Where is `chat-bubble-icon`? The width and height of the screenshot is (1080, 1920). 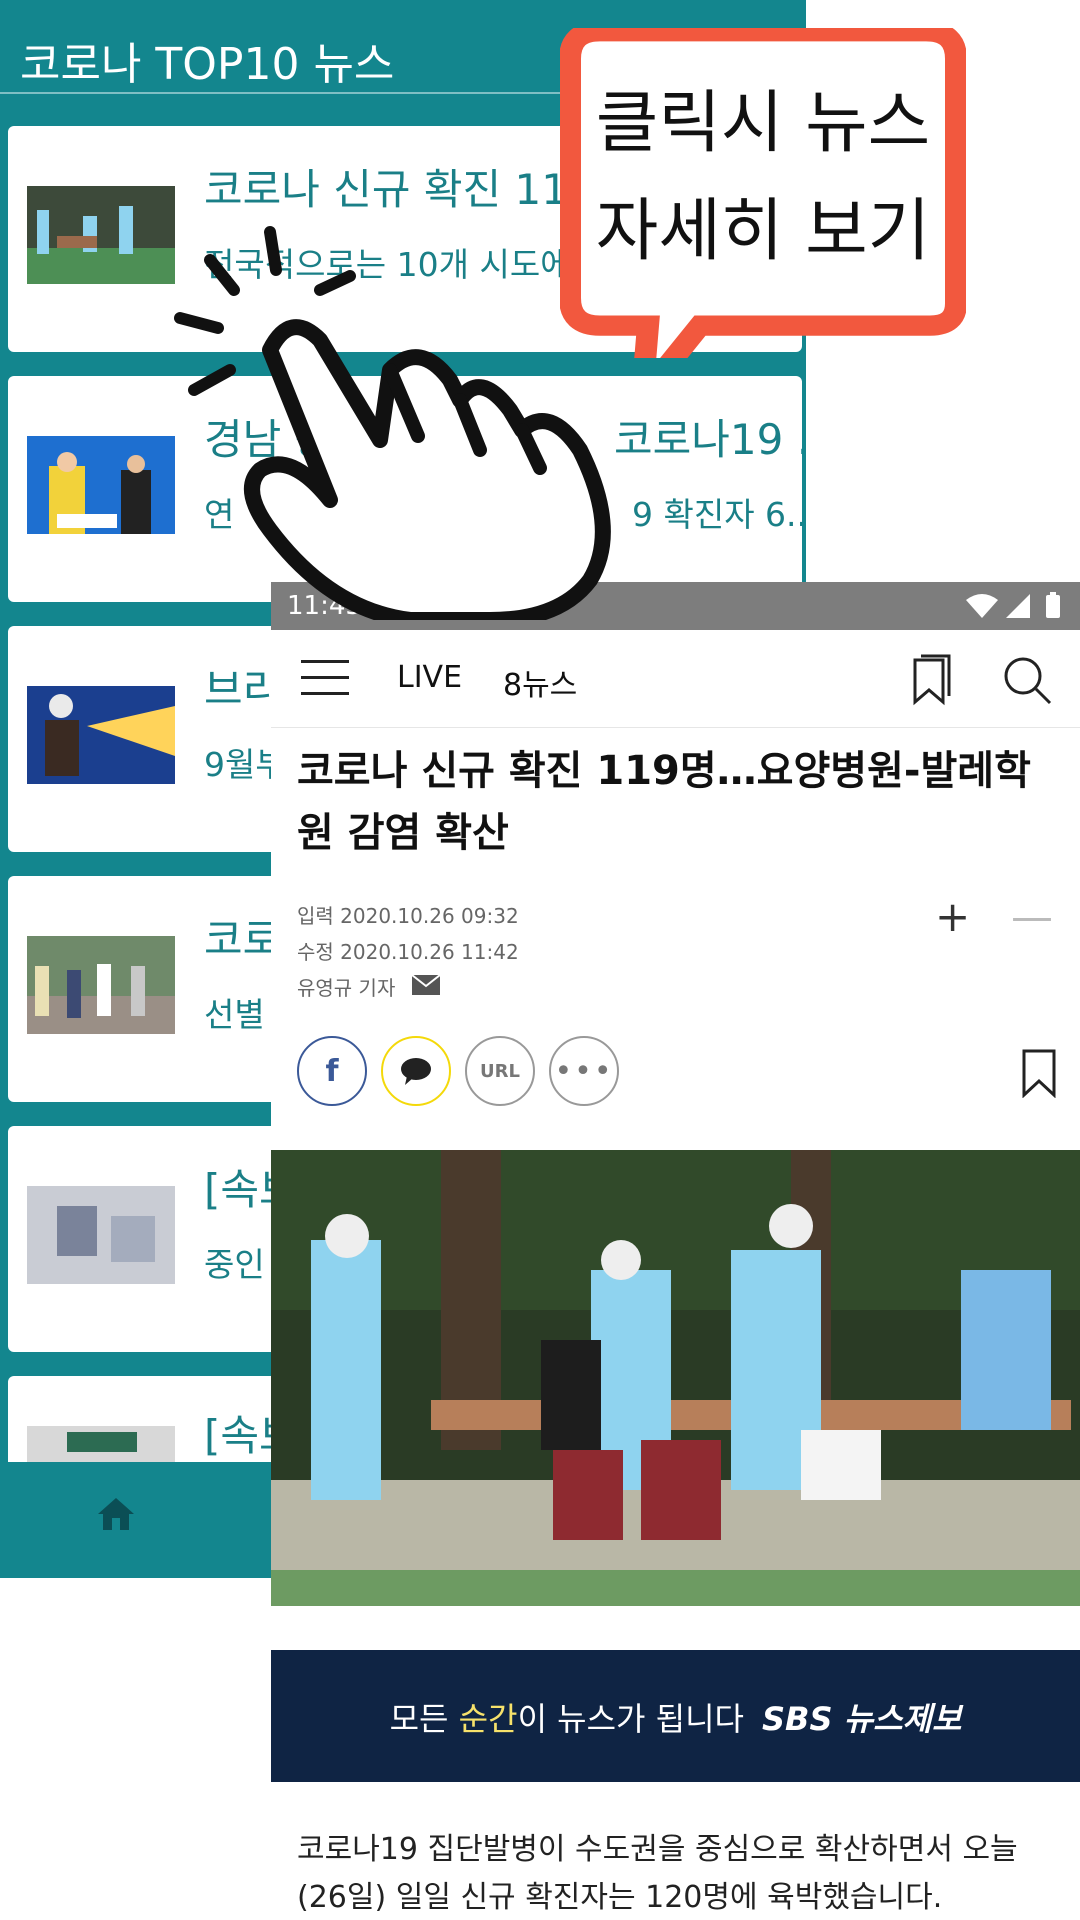
chat-bubble-icon is located at coordinates (416, 1071).